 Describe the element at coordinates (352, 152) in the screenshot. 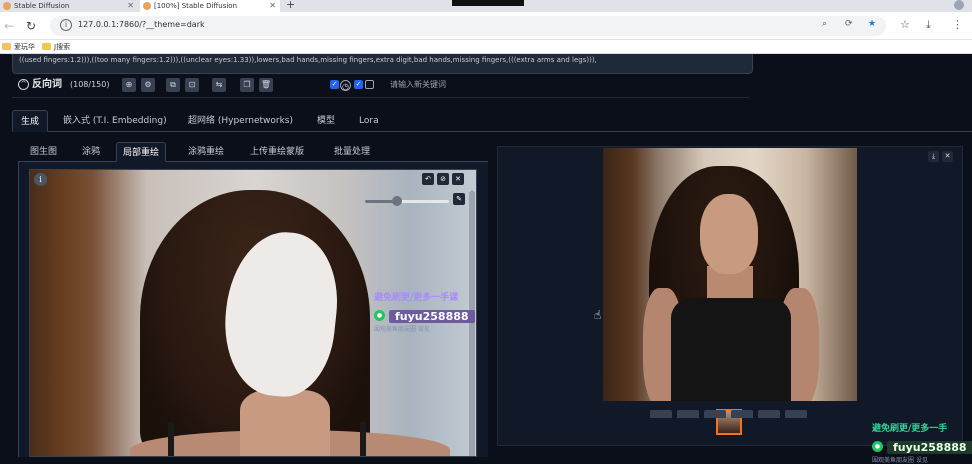

I see `tab-batch: 批量处理` at that location.